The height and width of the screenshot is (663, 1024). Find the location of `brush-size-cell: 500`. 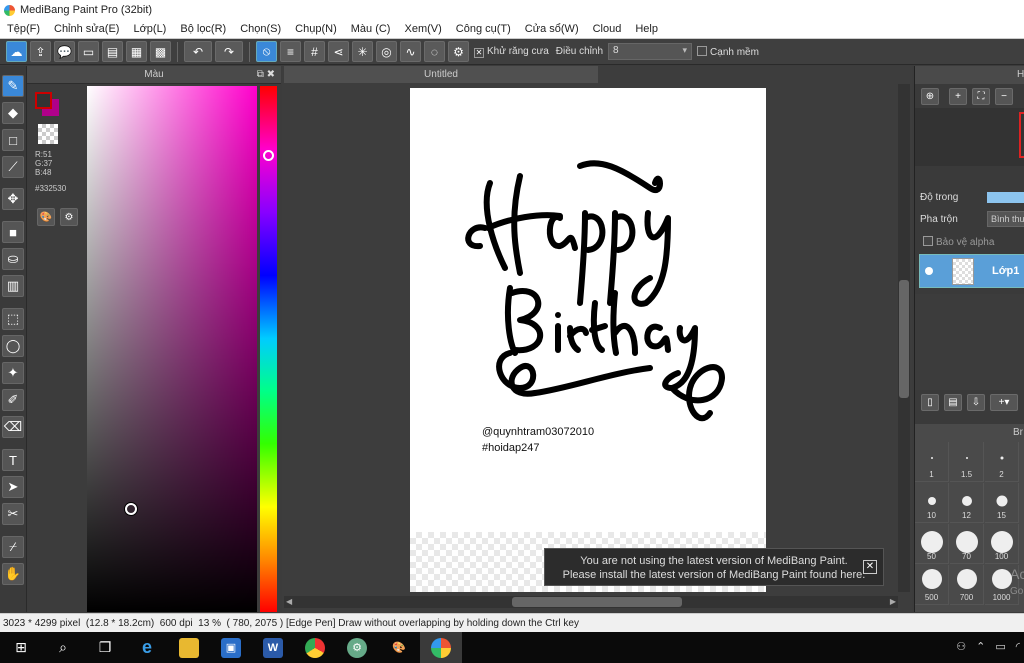

brush-size-cell: 500 is located at coordinates (932, 585).